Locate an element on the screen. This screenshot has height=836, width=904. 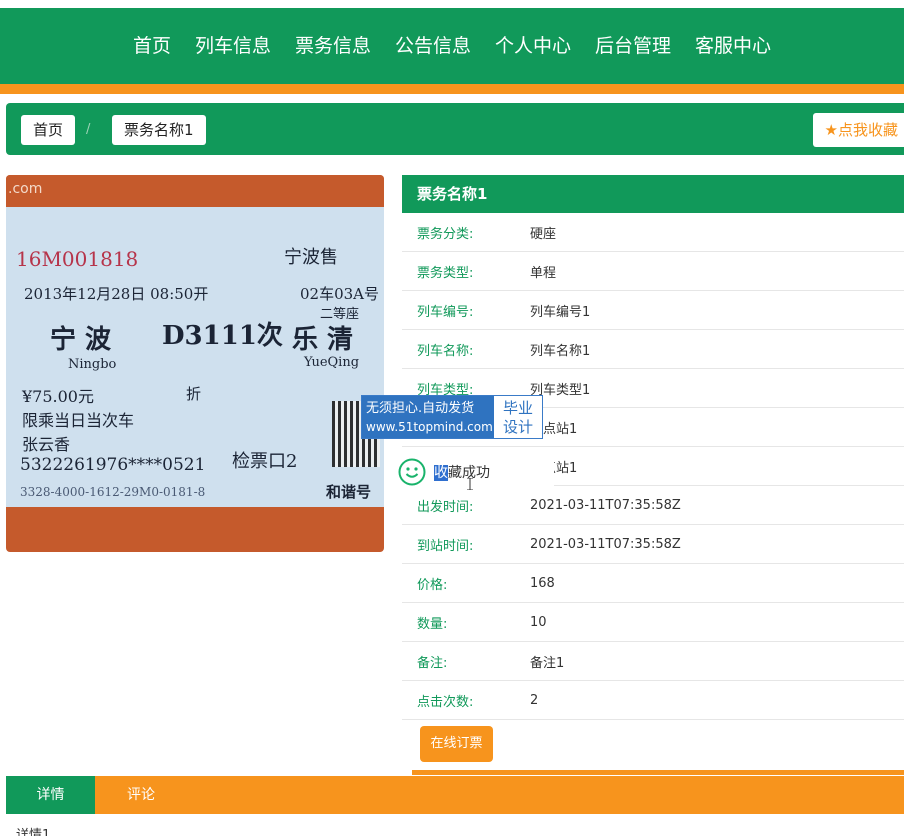
detail-row-value: 单程 is located at coordinates (543, 273).